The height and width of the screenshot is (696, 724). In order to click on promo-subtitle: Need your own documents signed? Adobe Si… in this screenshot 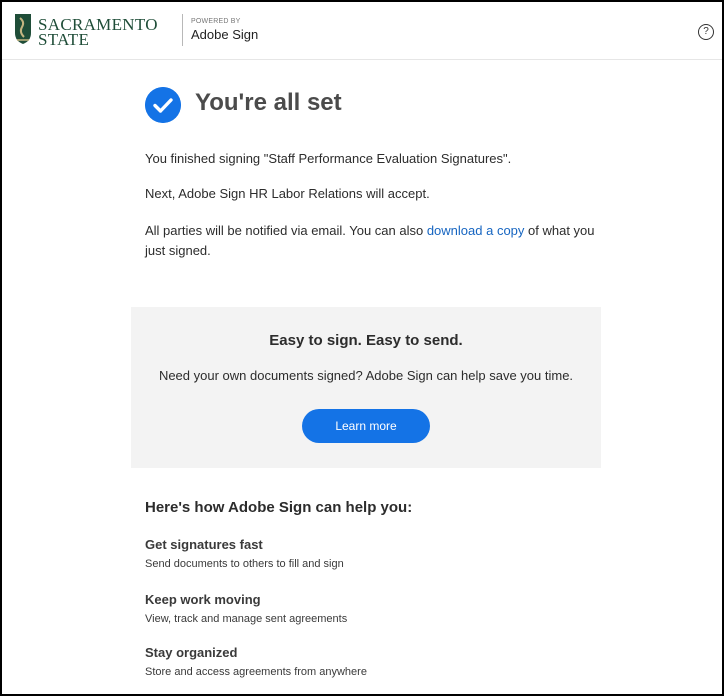, I will do `click(366, 375)`.